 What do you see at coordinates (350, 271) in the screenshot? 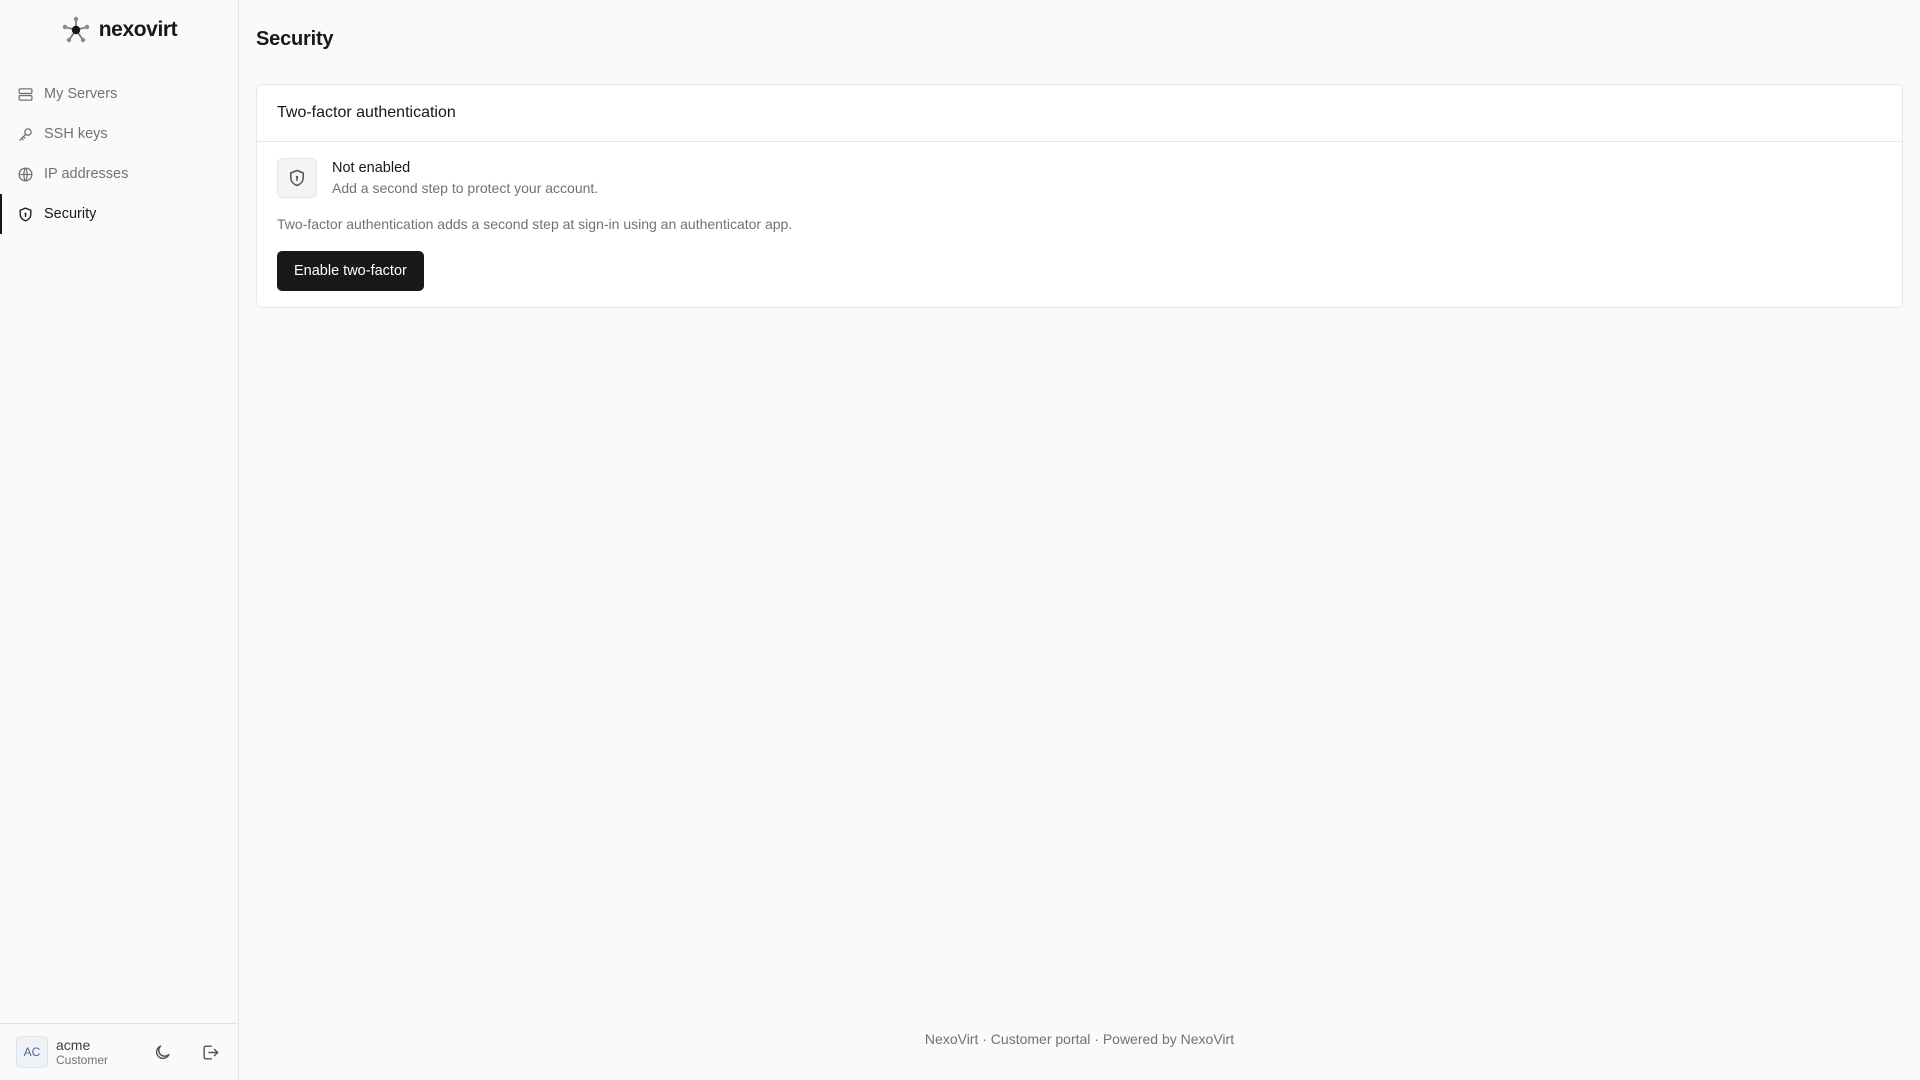
I see `enable-two-factor-button: Enable two-factor` at bounding box center [350, 271].